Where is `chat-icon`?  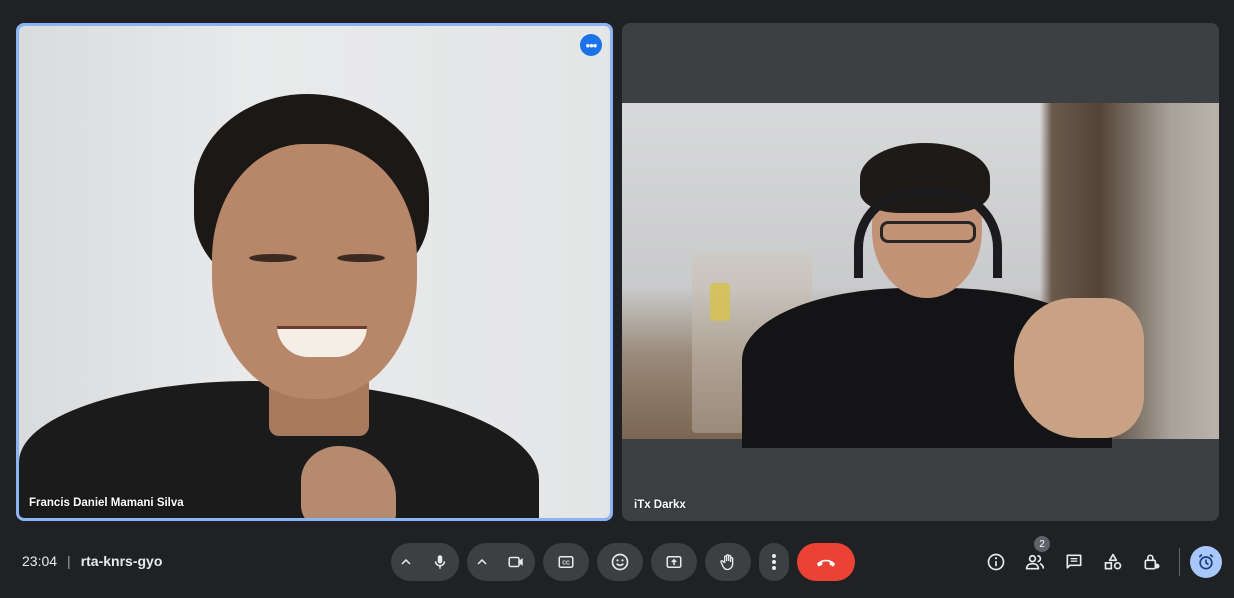
chat-icon is located at coordinates (1074, 561).